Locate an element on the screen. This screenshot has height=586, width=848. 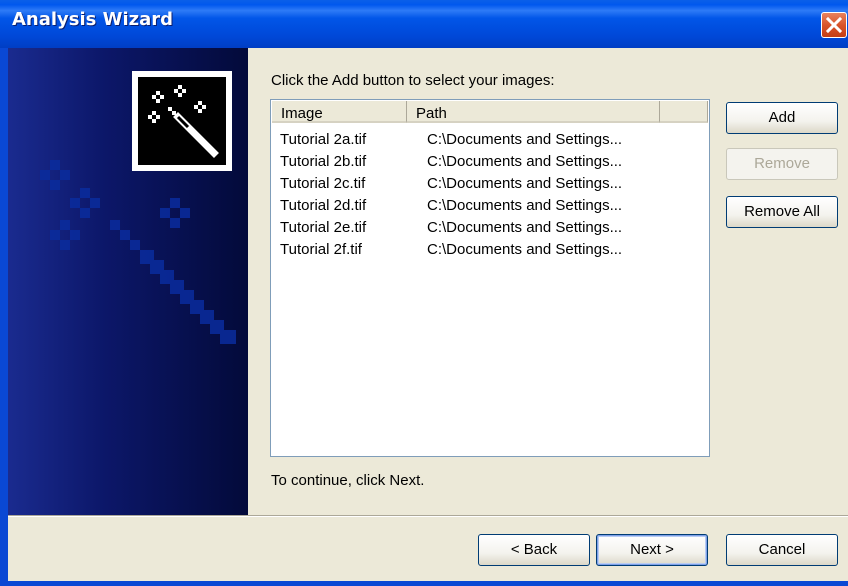
column-header-filler is located at coordinates (684, 112).